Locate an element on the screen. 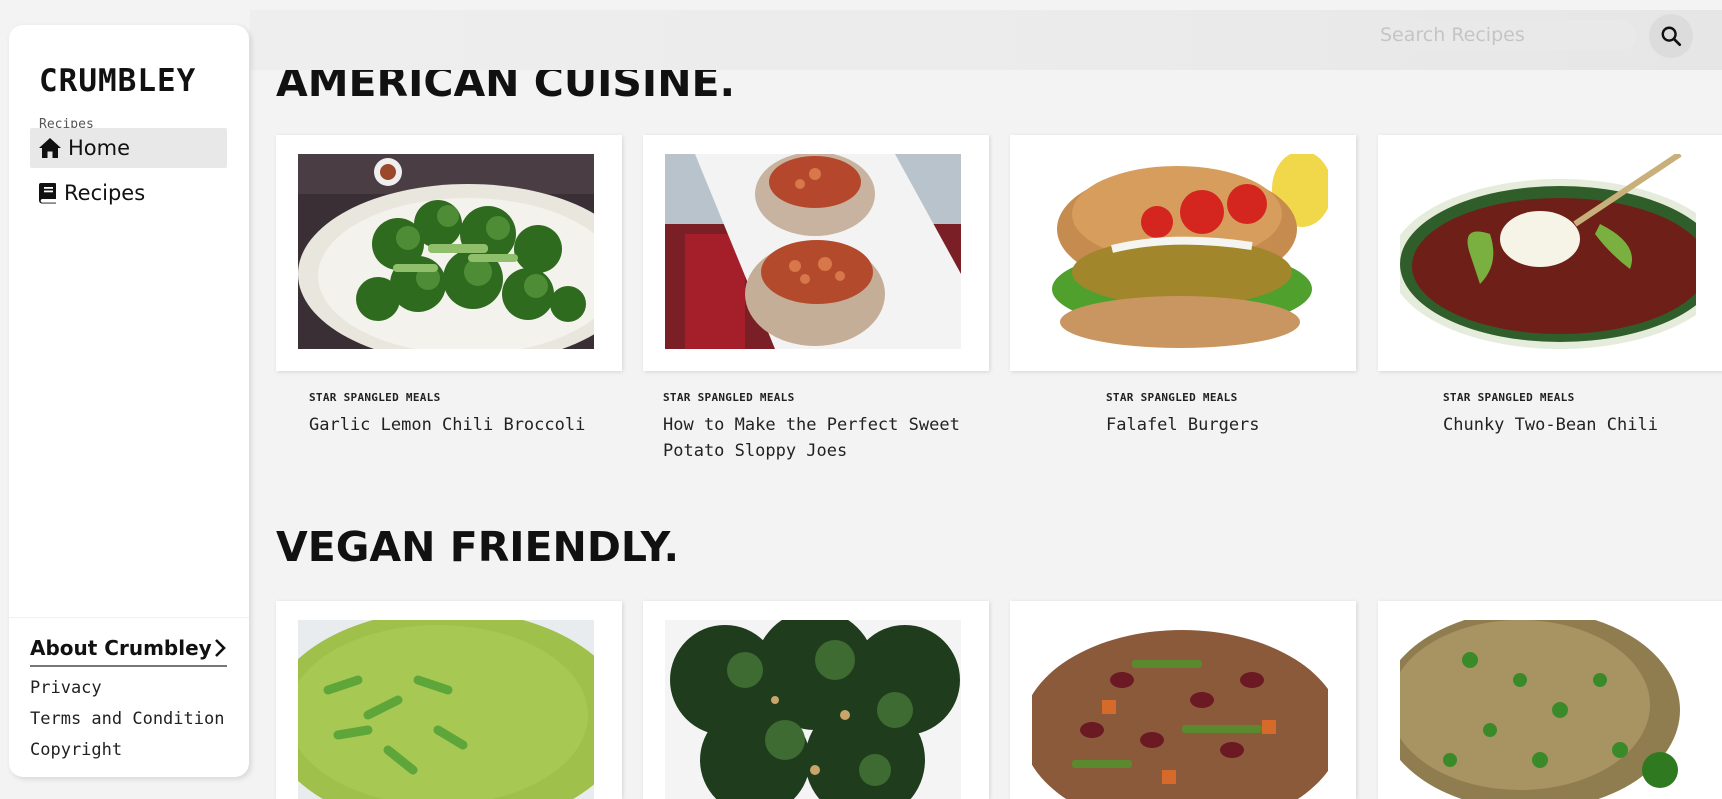 The image size is (1722, 799). nav-item-label: Recipes is located at coordinates (105, 193).